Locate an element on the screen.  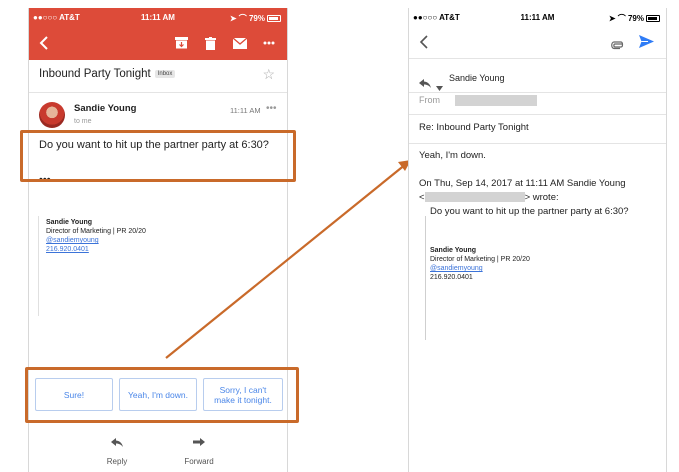
send-icon is located at coordinates (646, 44).